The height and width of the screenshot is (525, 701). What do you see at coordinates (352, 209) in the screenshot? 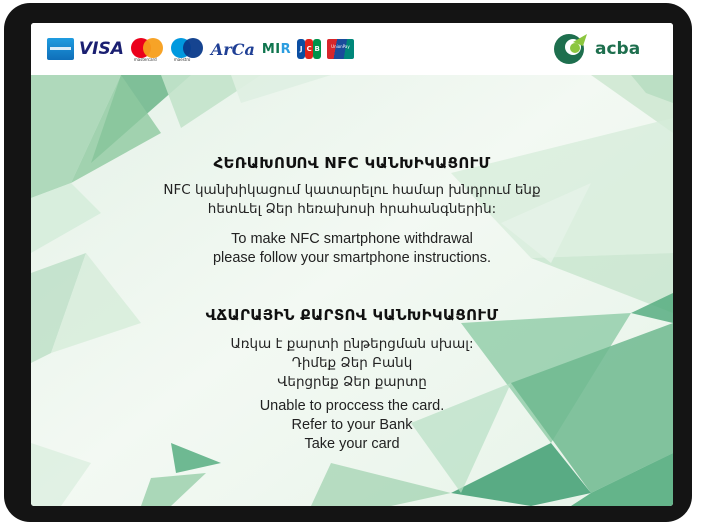
I see `nfc-text-armenian-line2: հետևել Ձեր հեռախոսի հրահանգներին:` at bounding box center [352, 209].